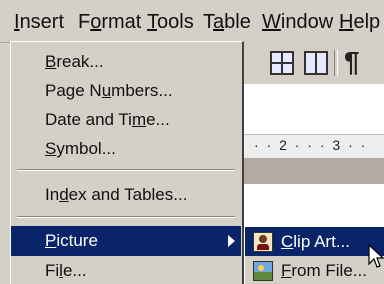  Describe the element at coordinates (126, 241) in the screenshot. I see `menu-item-picture: Picture` at that location.